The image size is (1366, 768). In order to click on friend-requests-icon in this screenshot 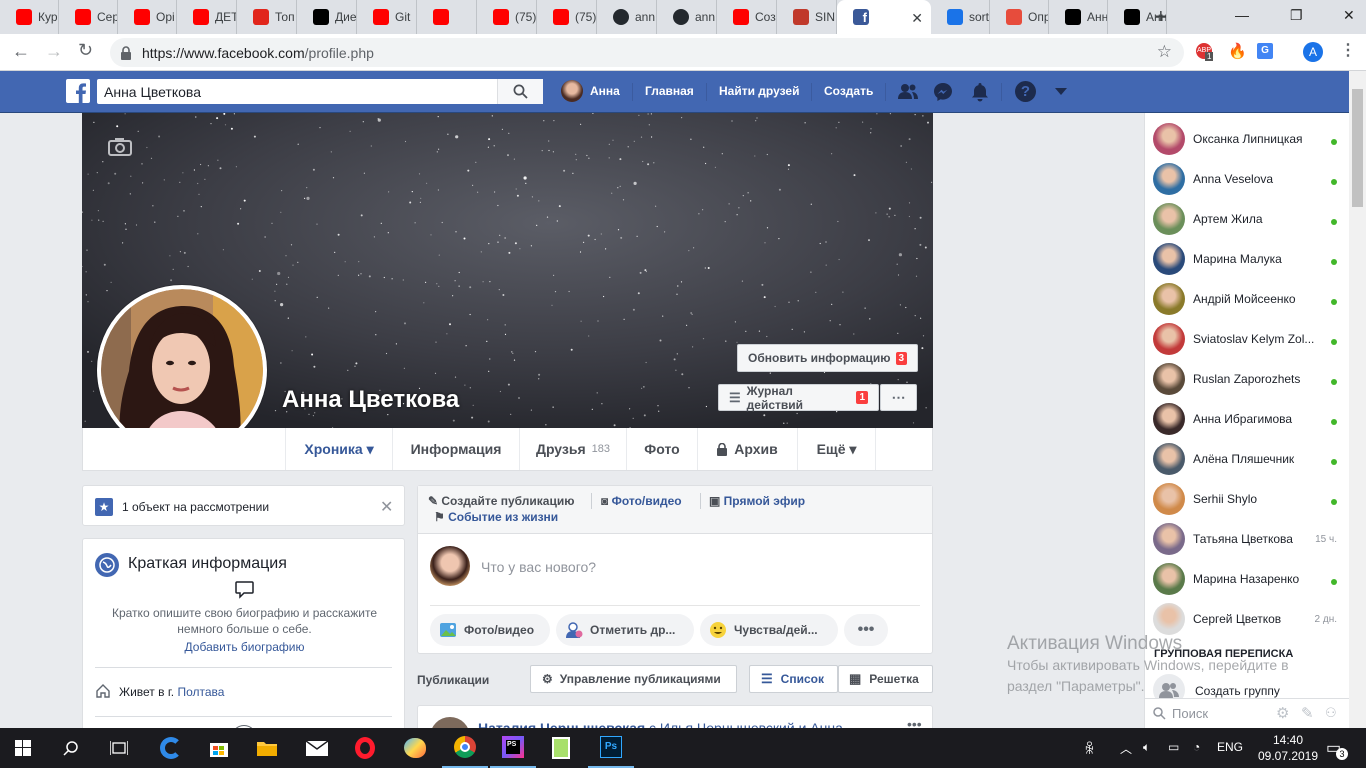, I will do `click(908, 91)`.